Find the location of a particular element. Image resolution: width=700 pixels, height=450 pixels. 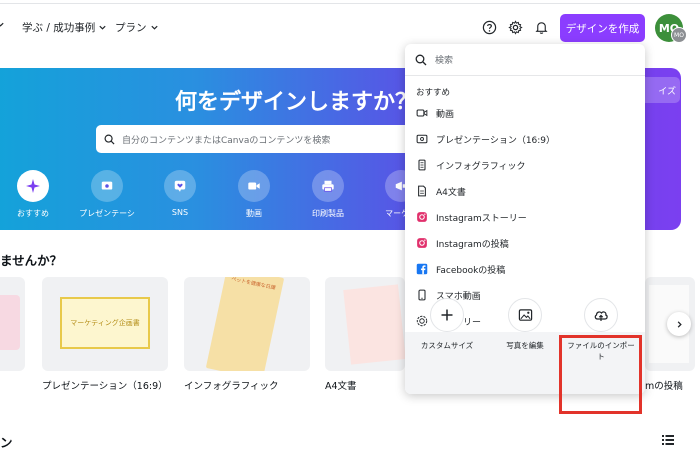

dropdown-section-heading: おすすめ is located at coordinates (433, 93).